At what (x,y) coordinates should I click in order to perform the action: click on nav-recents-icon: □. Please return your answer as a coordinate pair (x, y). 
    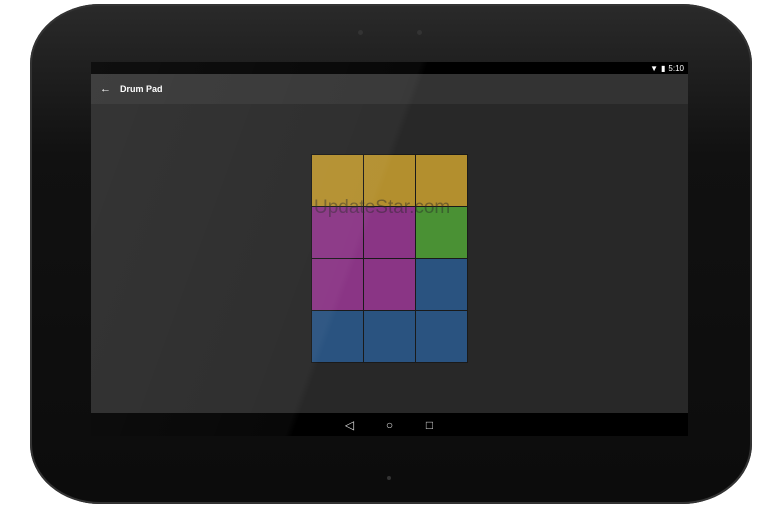
    Looking at the image, I should click on (430, 425).